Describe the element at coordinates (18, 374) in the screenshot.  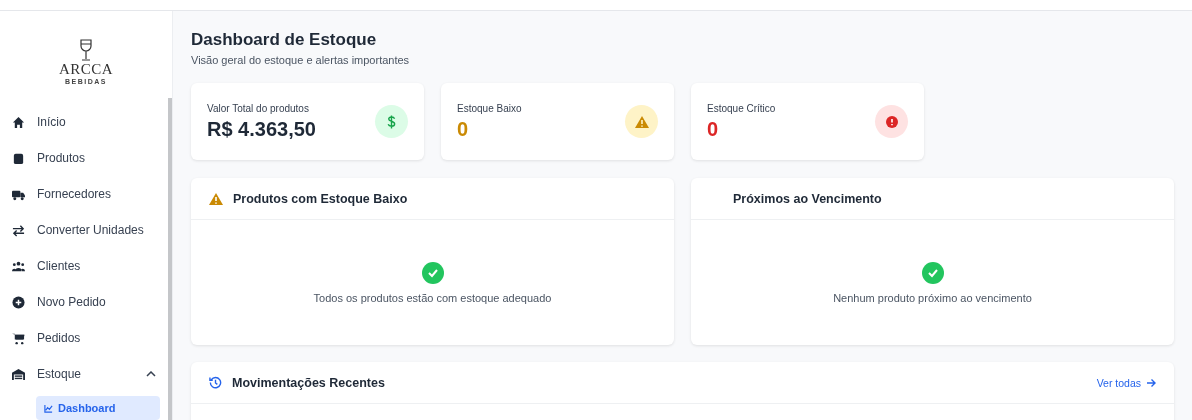
I see `warehouse-icon` at that location.